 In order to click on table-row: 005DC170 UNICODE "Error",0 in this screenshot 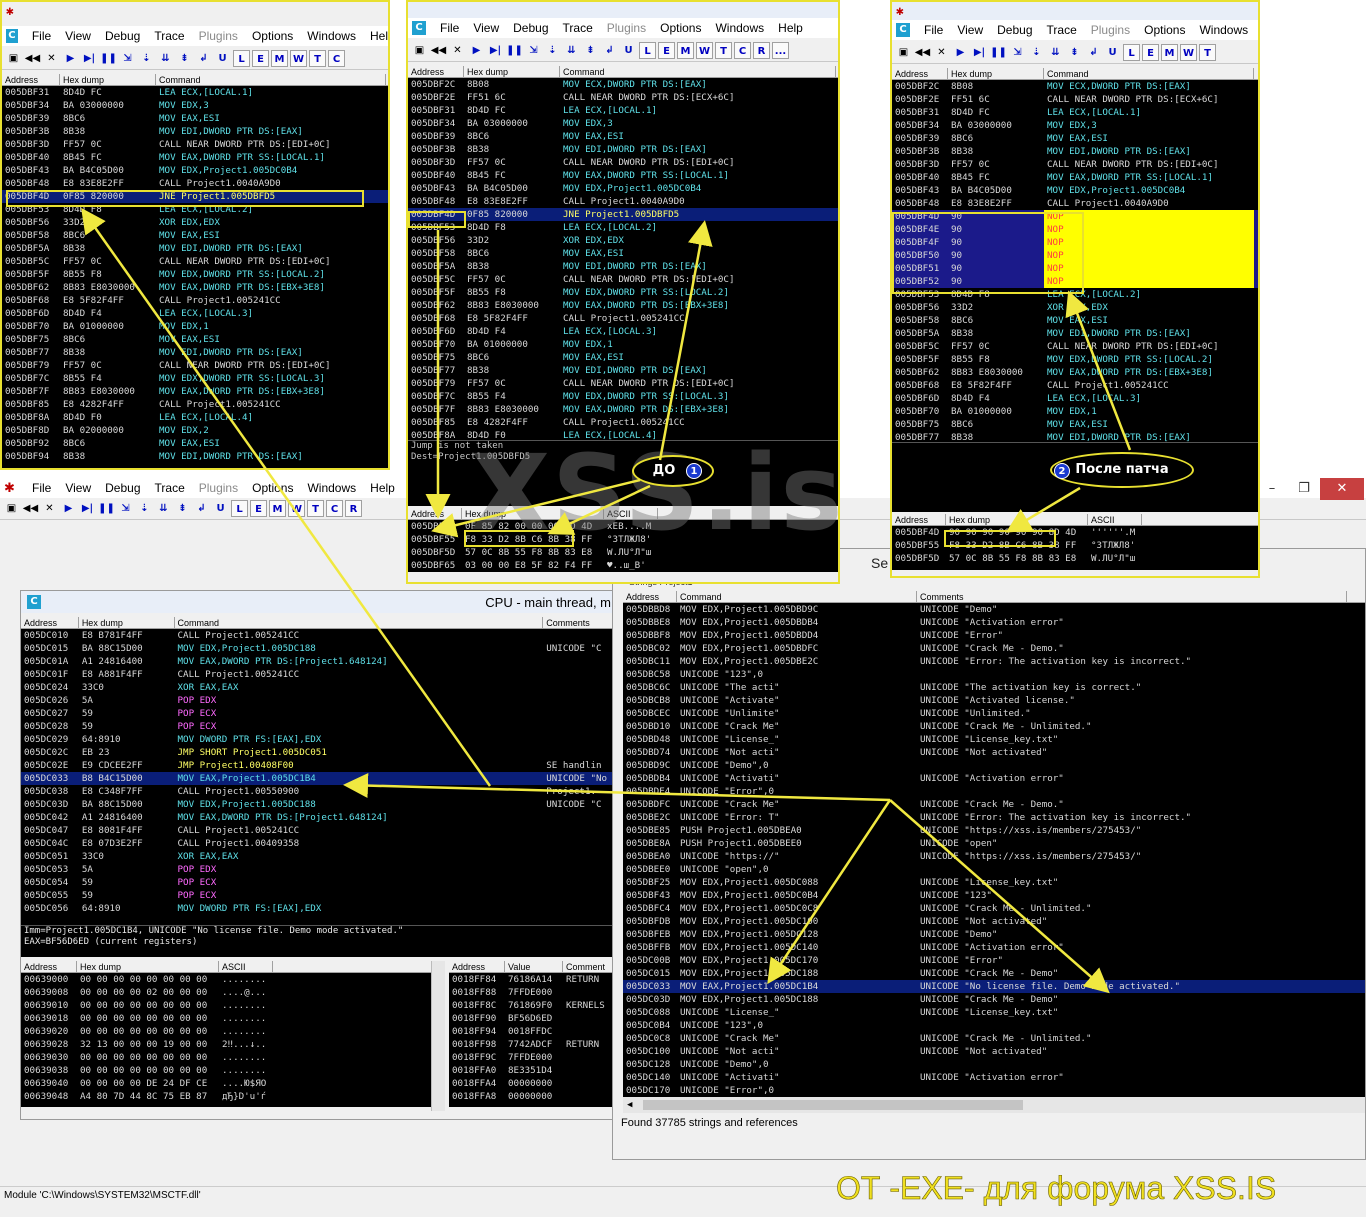, I will do `click(994, 1090)`.